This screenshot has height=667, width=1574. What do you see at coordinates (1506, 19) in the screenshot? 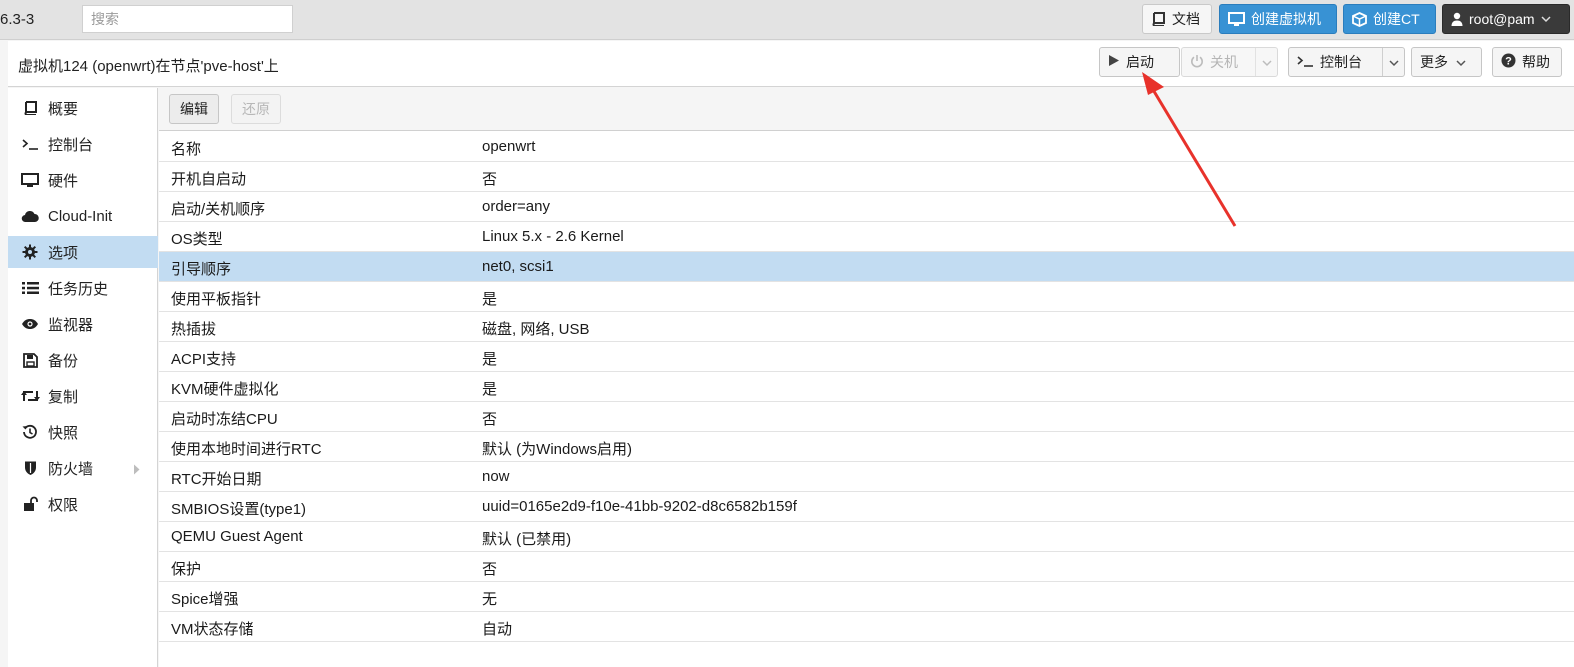
I see `user-menu-button: root@pam` at bounding box center [1506, 19].